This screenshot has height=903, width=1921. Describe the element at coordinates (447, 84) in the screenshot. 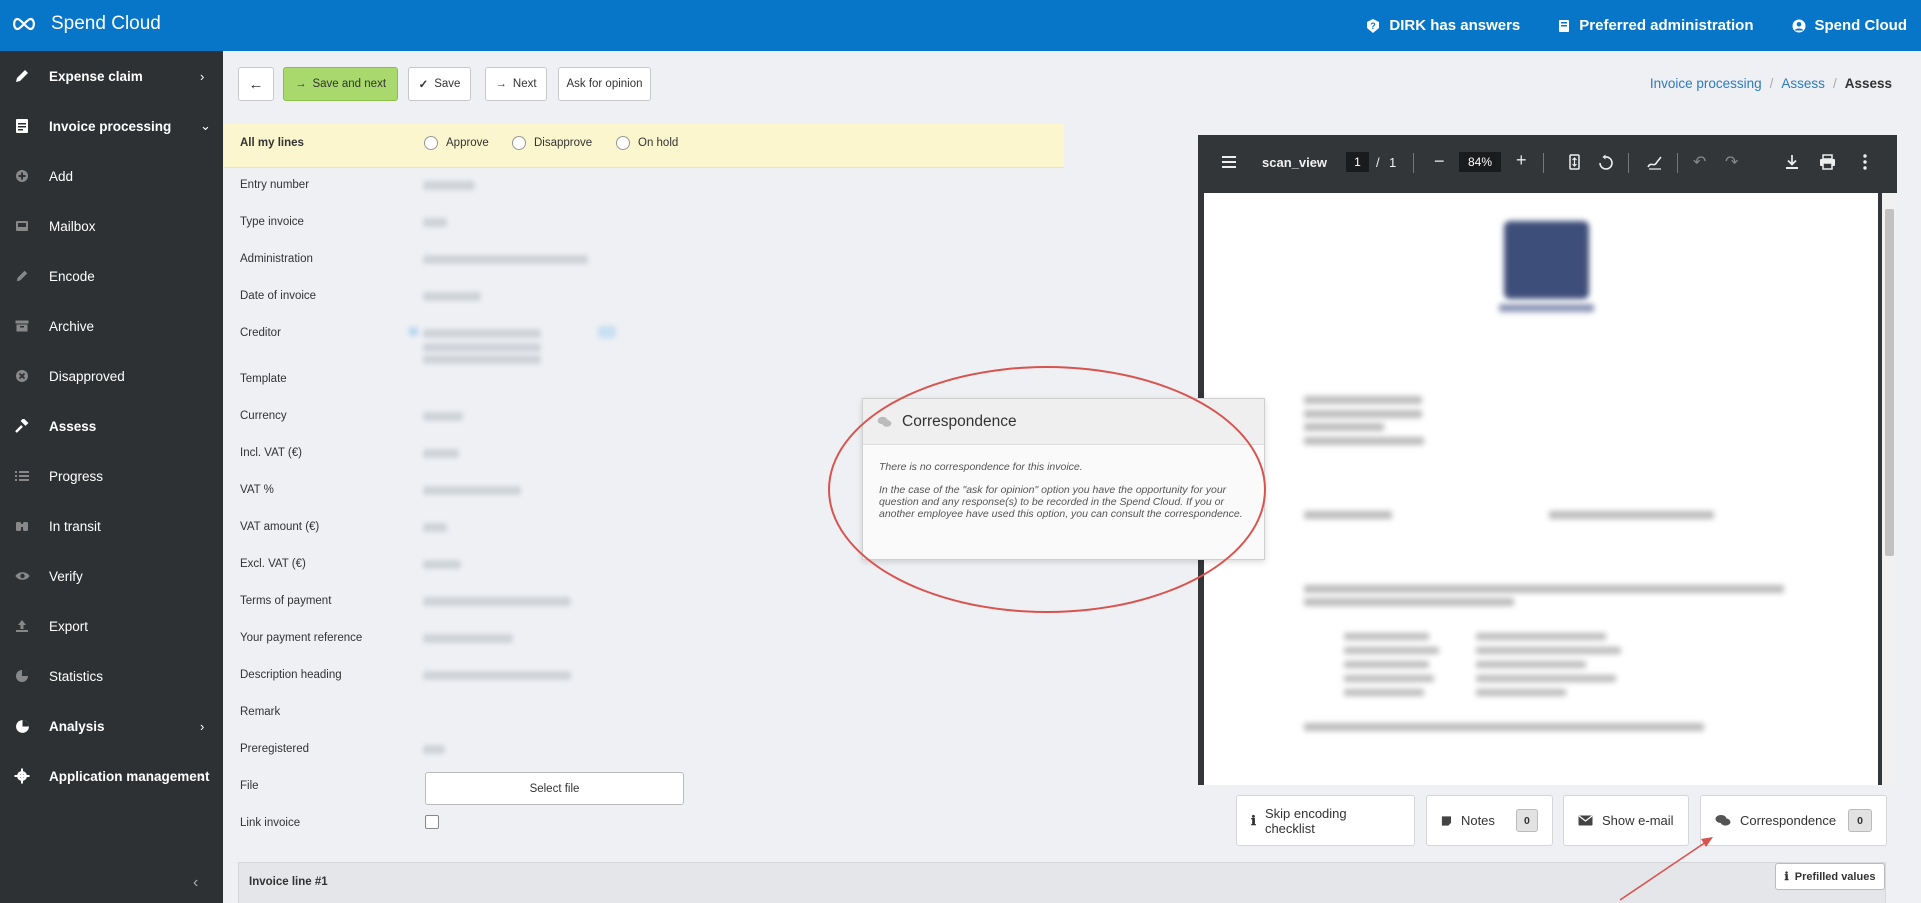

I see `save-label: Save` at that location.